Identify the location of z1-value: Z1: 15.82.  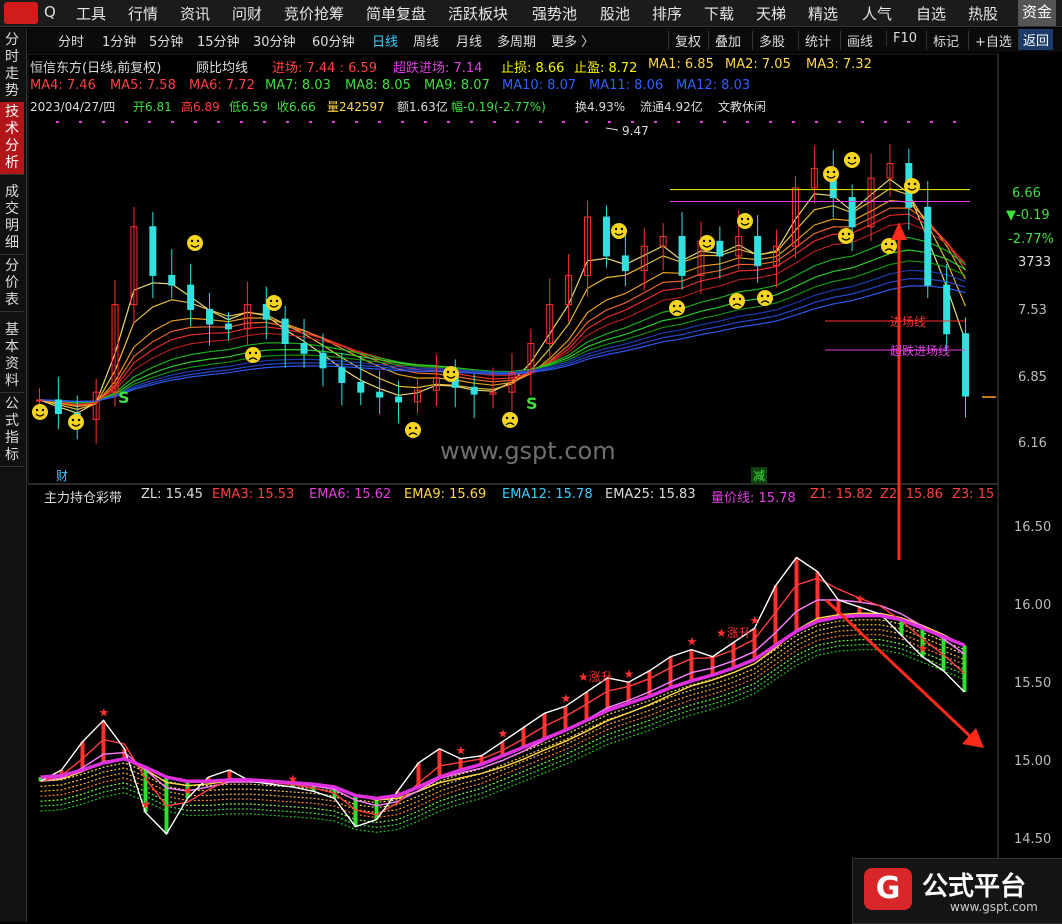
(841, 494).